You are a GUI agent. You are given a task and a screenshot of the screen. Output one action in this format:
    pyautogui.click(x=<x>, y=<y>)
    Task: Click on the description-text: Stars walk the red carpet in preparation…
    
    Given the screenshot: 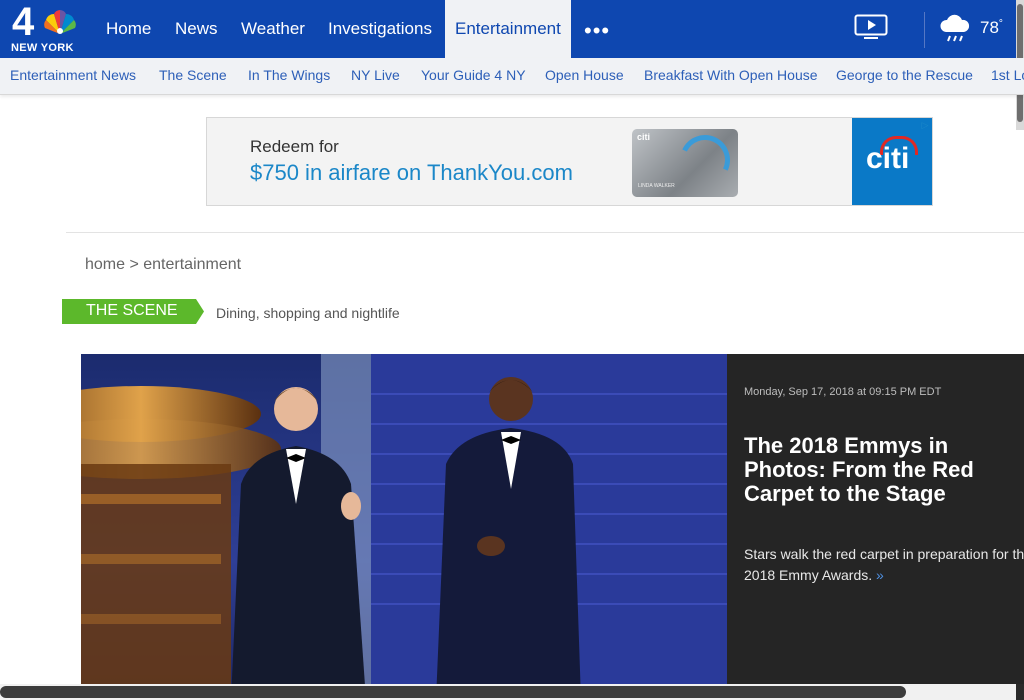 What is the action you would take?
    pyautogui.click(x=884, y=564)
    